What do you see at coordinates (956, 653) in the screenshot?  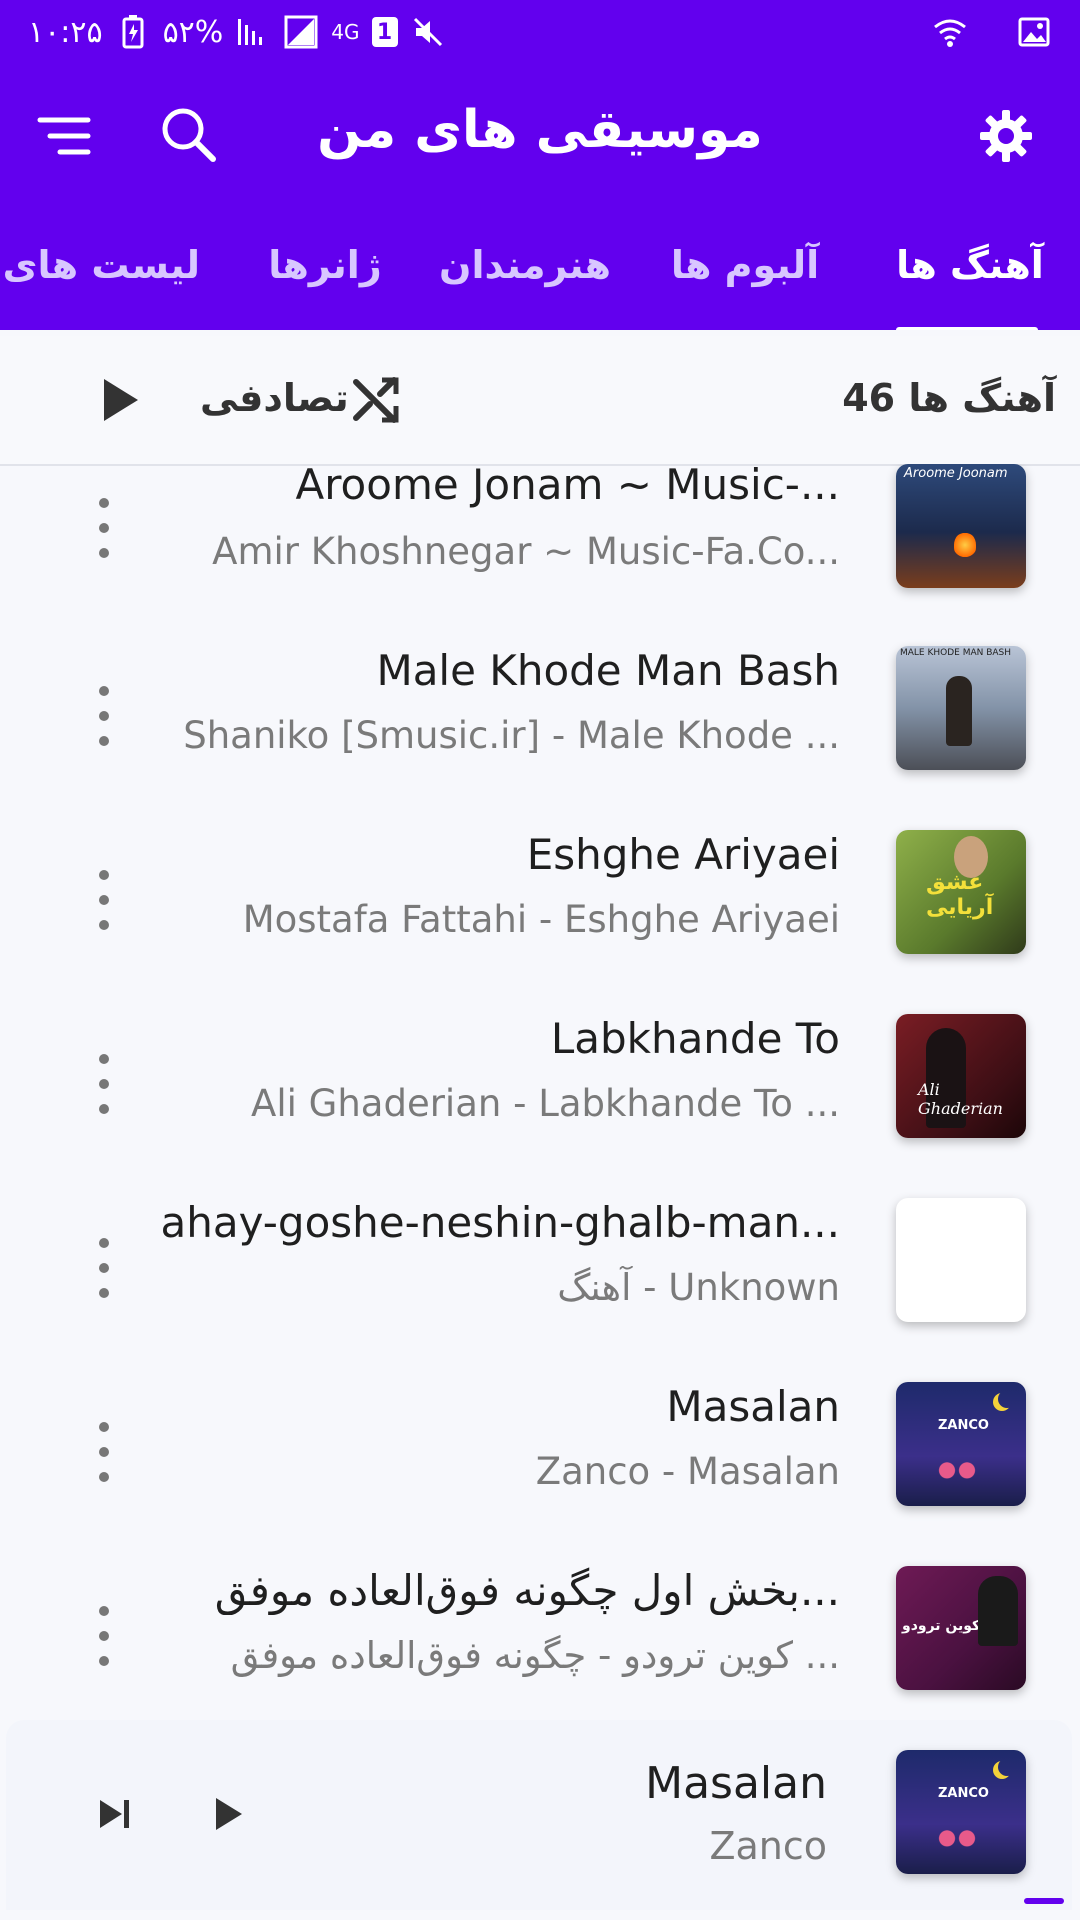 I see `album-art-text: MALE KHODE MAN BASH` at bounding box center [956, 653].